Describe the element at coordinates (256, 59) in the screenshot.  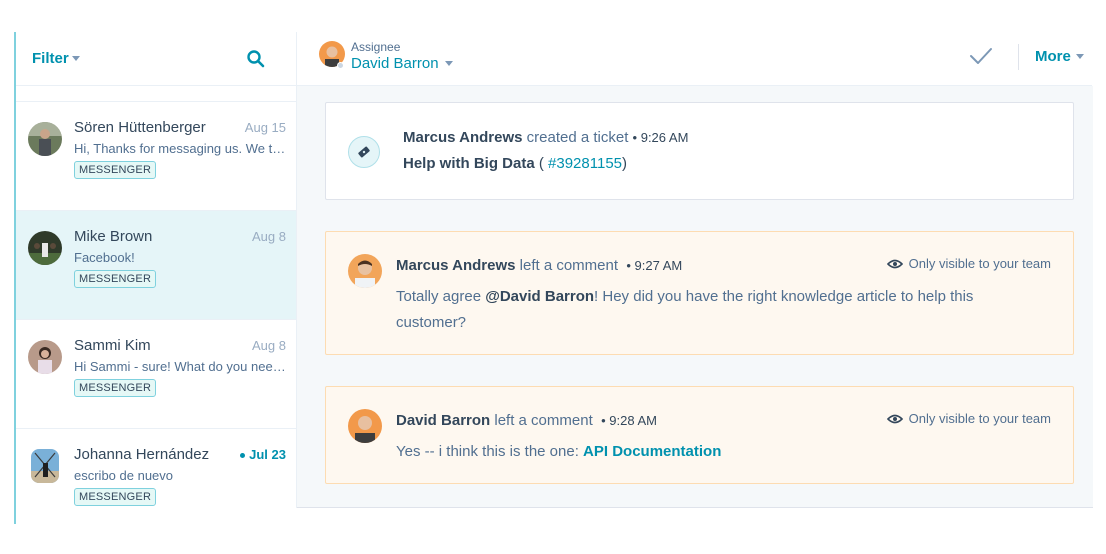
I see `search-icon` at that location.